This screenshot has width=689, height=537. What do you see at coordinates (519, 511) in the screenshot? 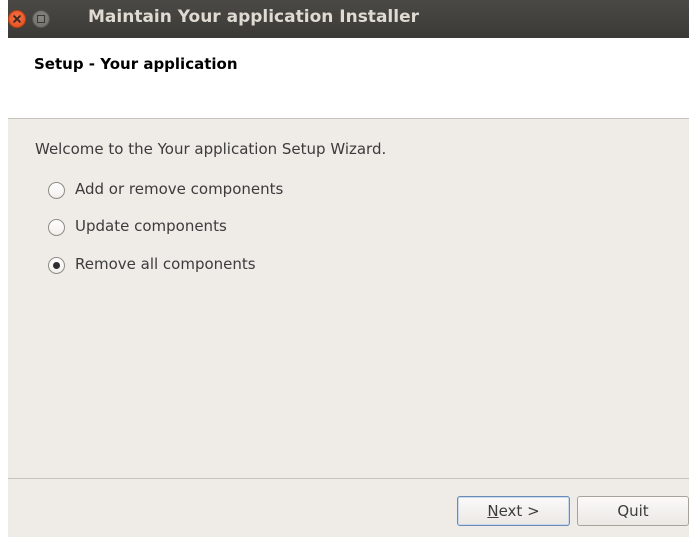
I see `next-button-label: ext >` at bounding box center [519, 511].